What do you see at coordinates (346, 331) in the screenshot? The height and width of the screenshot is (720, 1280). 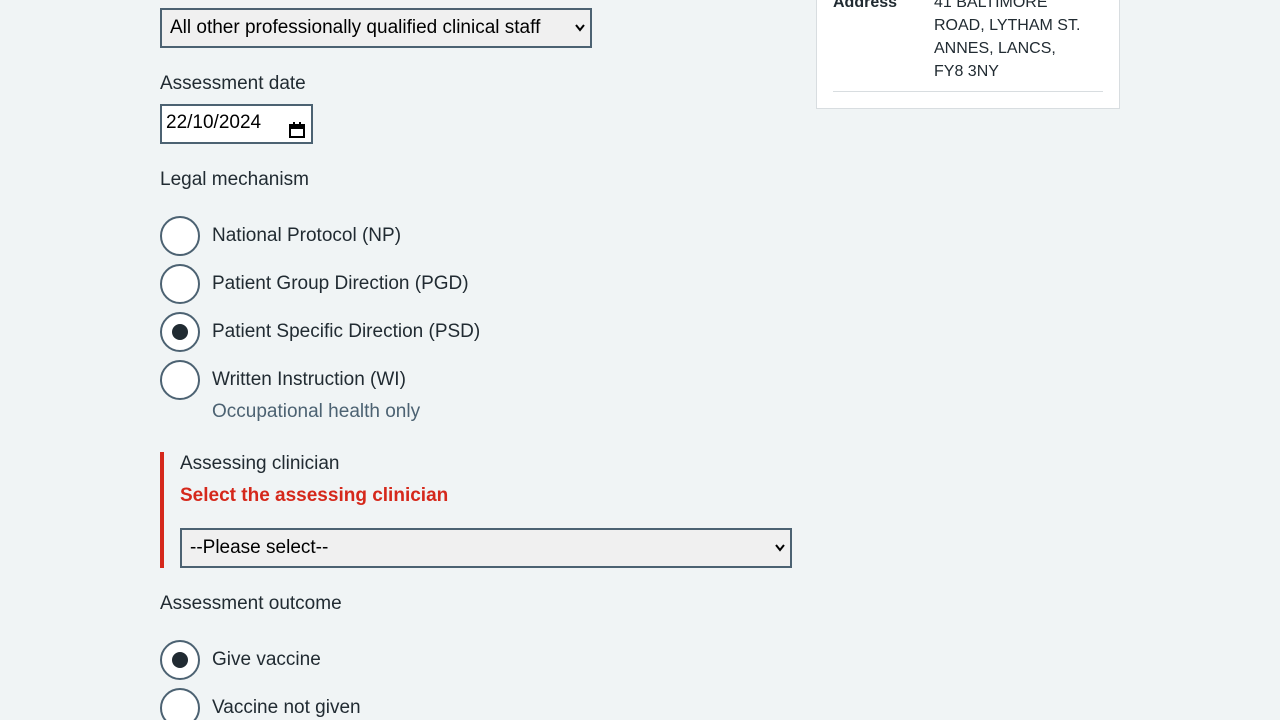 I see `radio-label: Patient Specific Direction (PSD)` at bounding box center [346, 331].